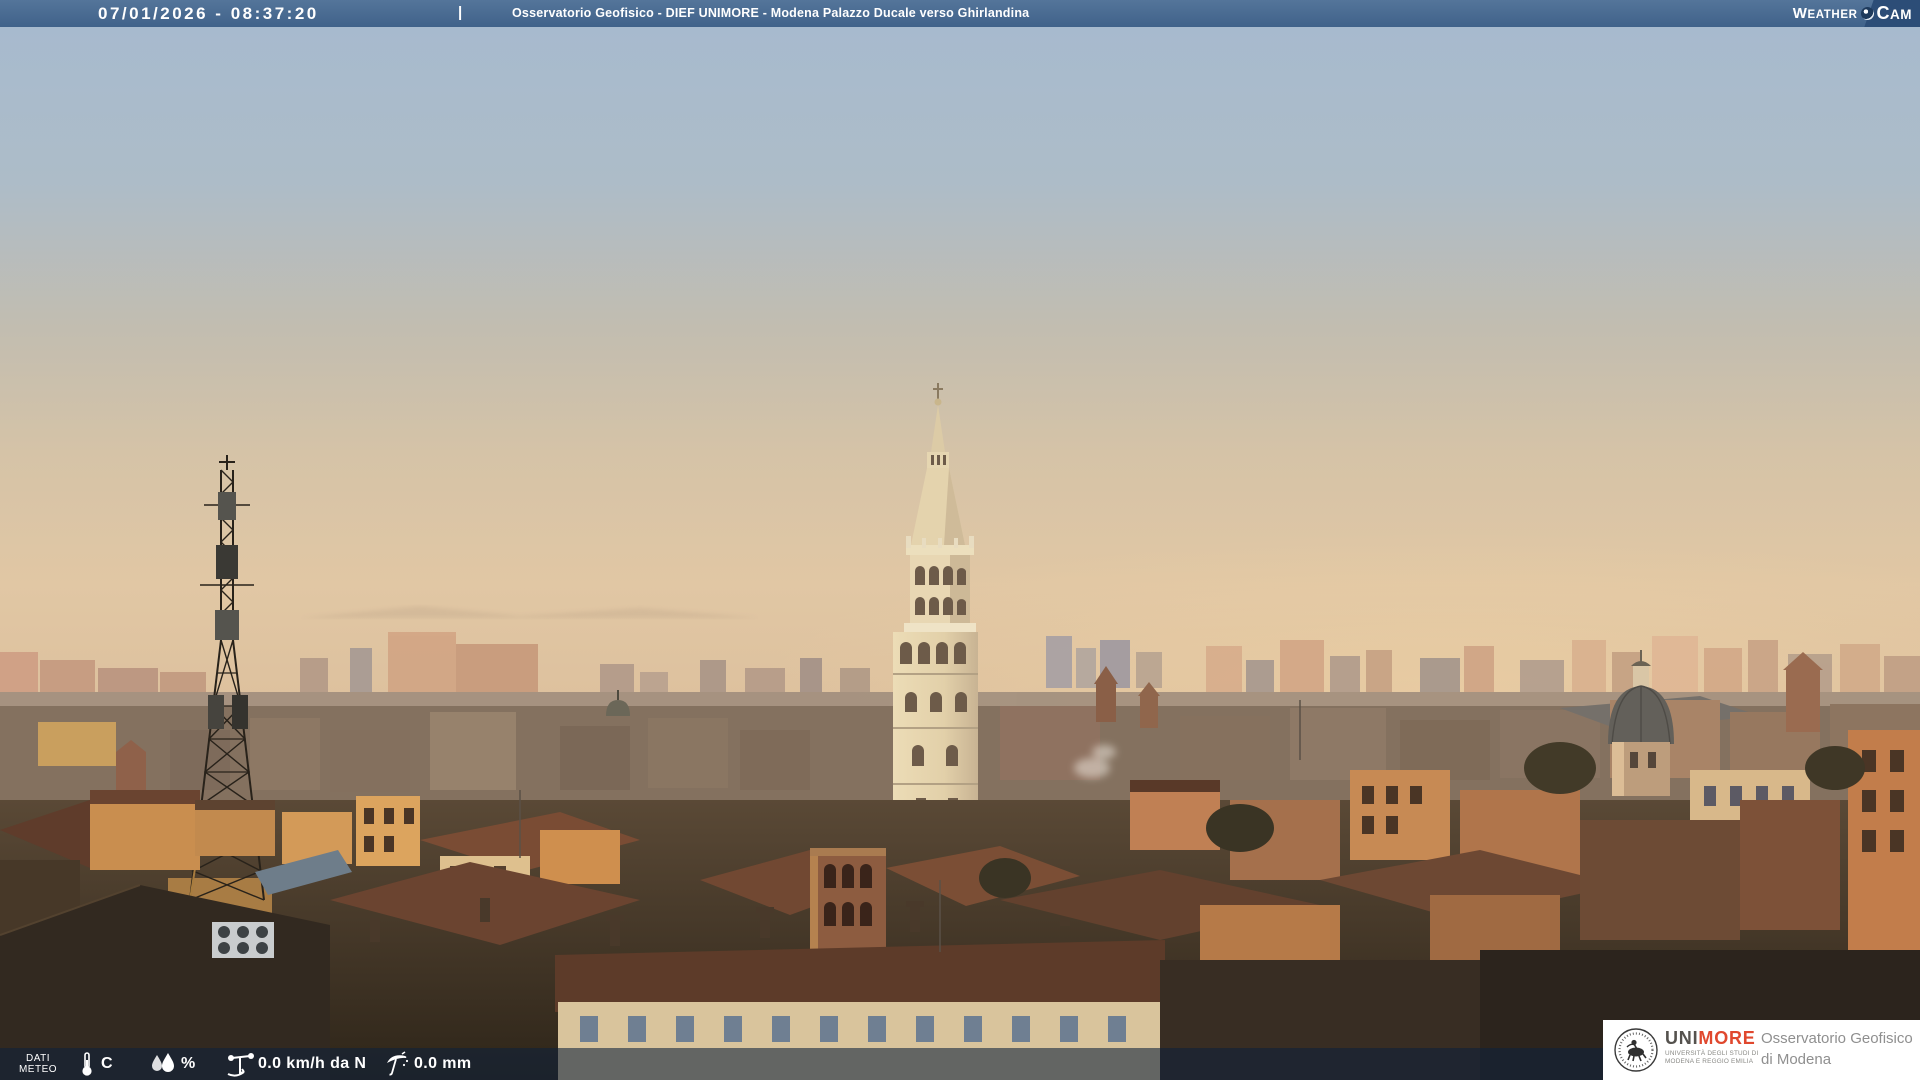 Image resolution: width=1920 pixels, height=1080 pixels. What do you see at coordinates (1837, 1049) in the screenshot?
I see `observatory-name: Osservatorio Geofisico di Modena` at bounding box center [1837, 1049].